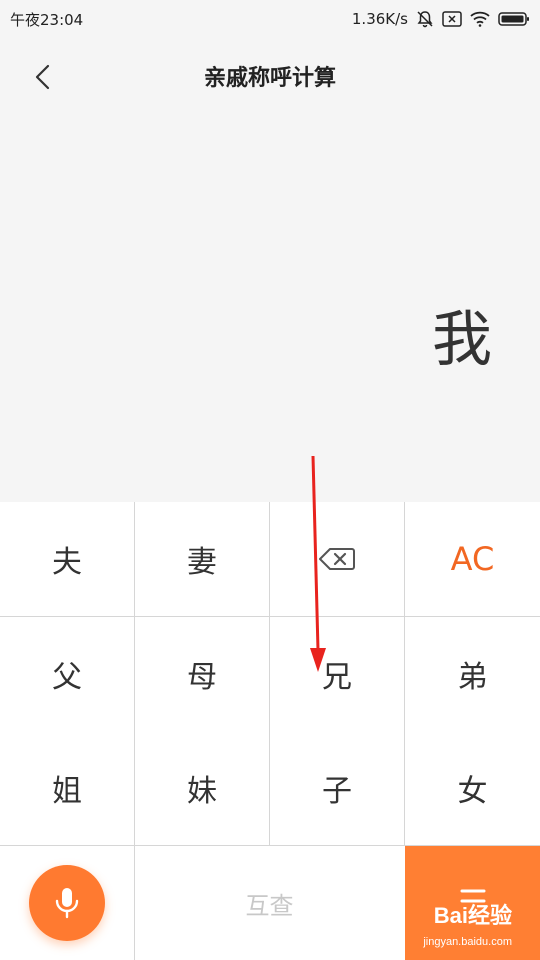 The image size is (540, 960). I want to click on mute-bell-icon, so click(425, 19).